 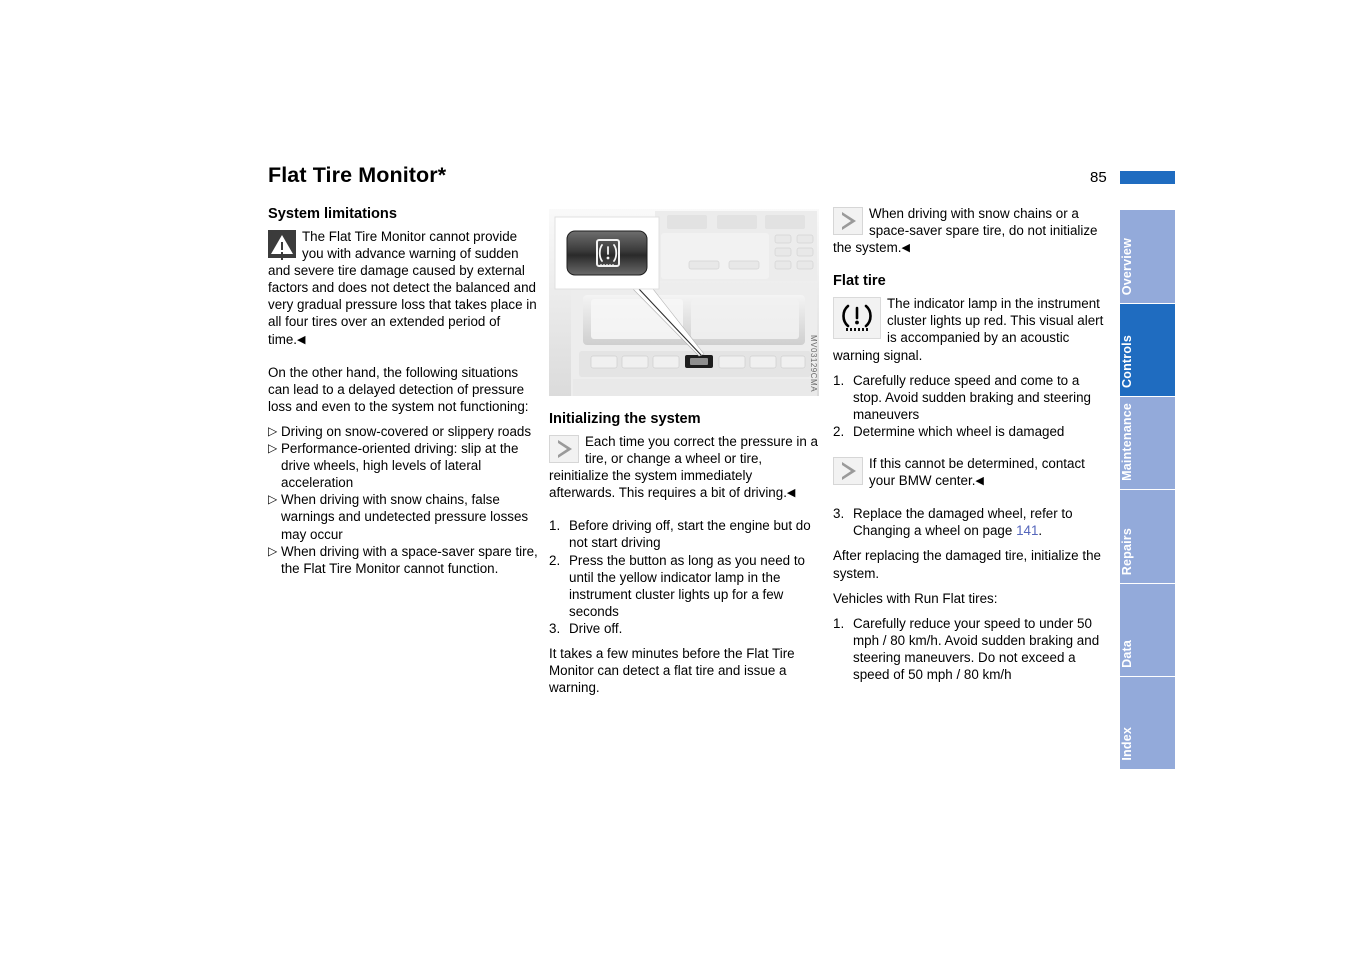 What do you see at coordinates (332, 214) in the screenshot?
I see `section-heading-system-limitations: System limitations` at bounding box center [332, 214].